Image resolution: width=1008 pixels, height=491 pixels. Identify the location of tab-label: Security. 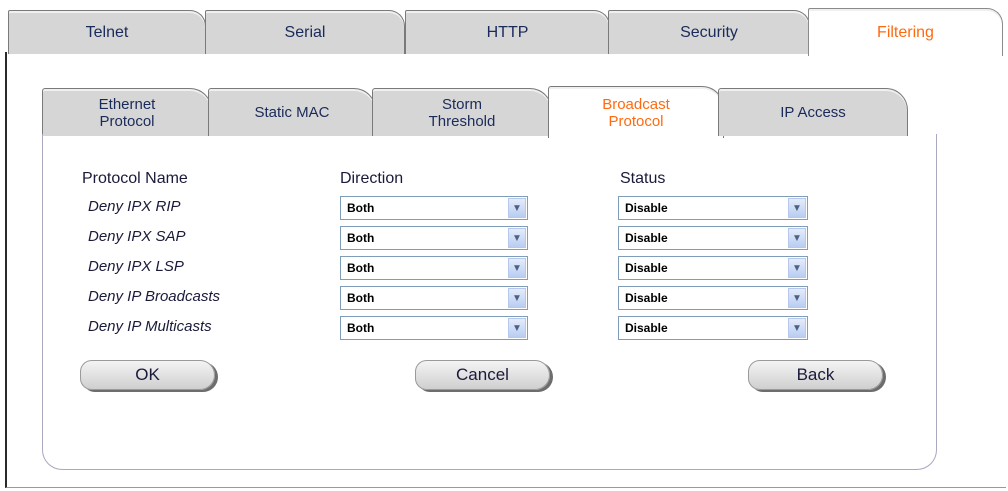
(709, 32).